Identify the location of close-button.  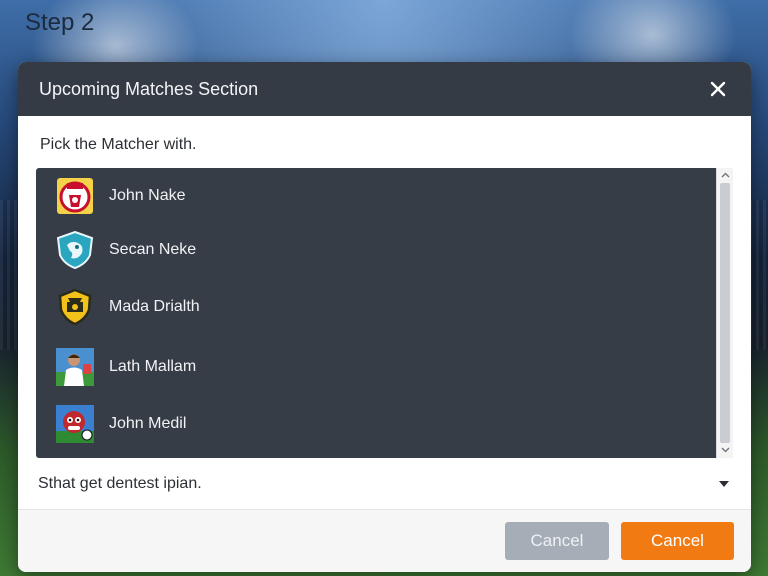
(718, 89).